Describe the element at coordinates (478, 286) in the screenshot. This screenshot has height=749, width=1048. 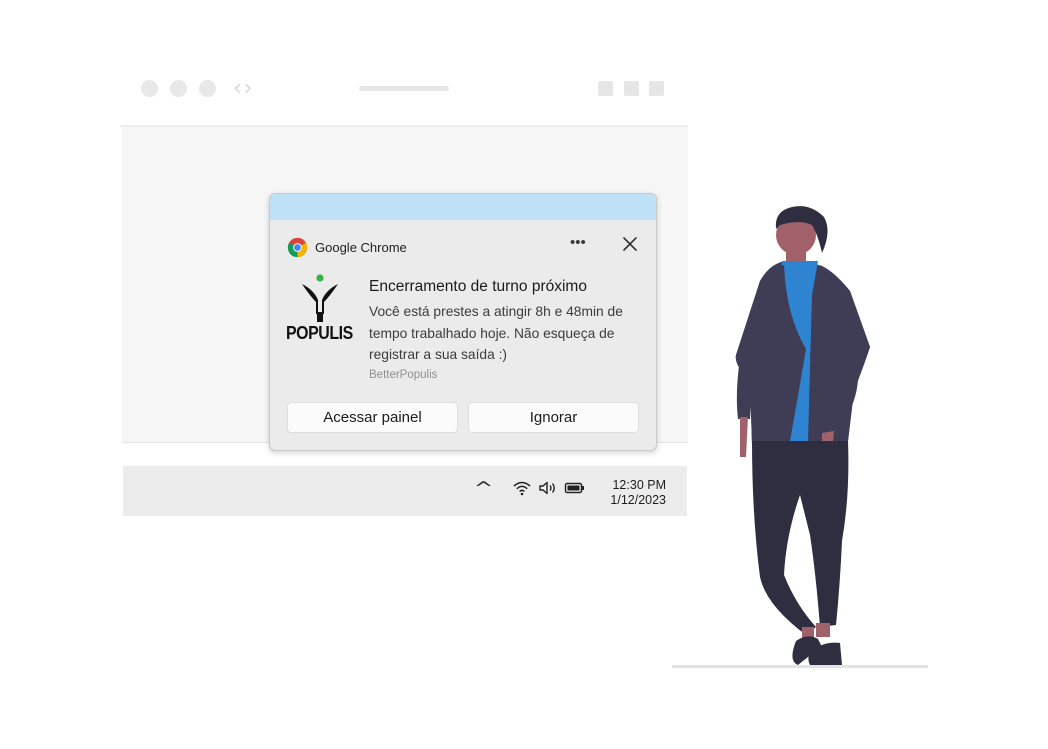
I see `notification-title: Encerramento de turno próximo` at that location.